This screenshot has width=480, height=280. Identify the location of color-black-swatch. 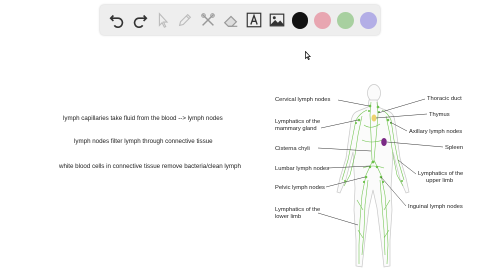
(300, 20).